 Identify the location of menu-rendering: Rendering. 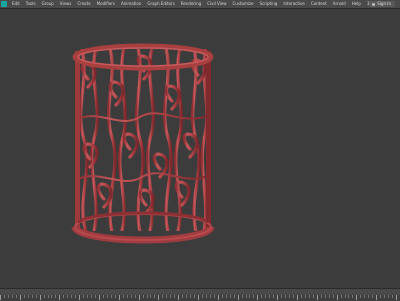
(191, 4).